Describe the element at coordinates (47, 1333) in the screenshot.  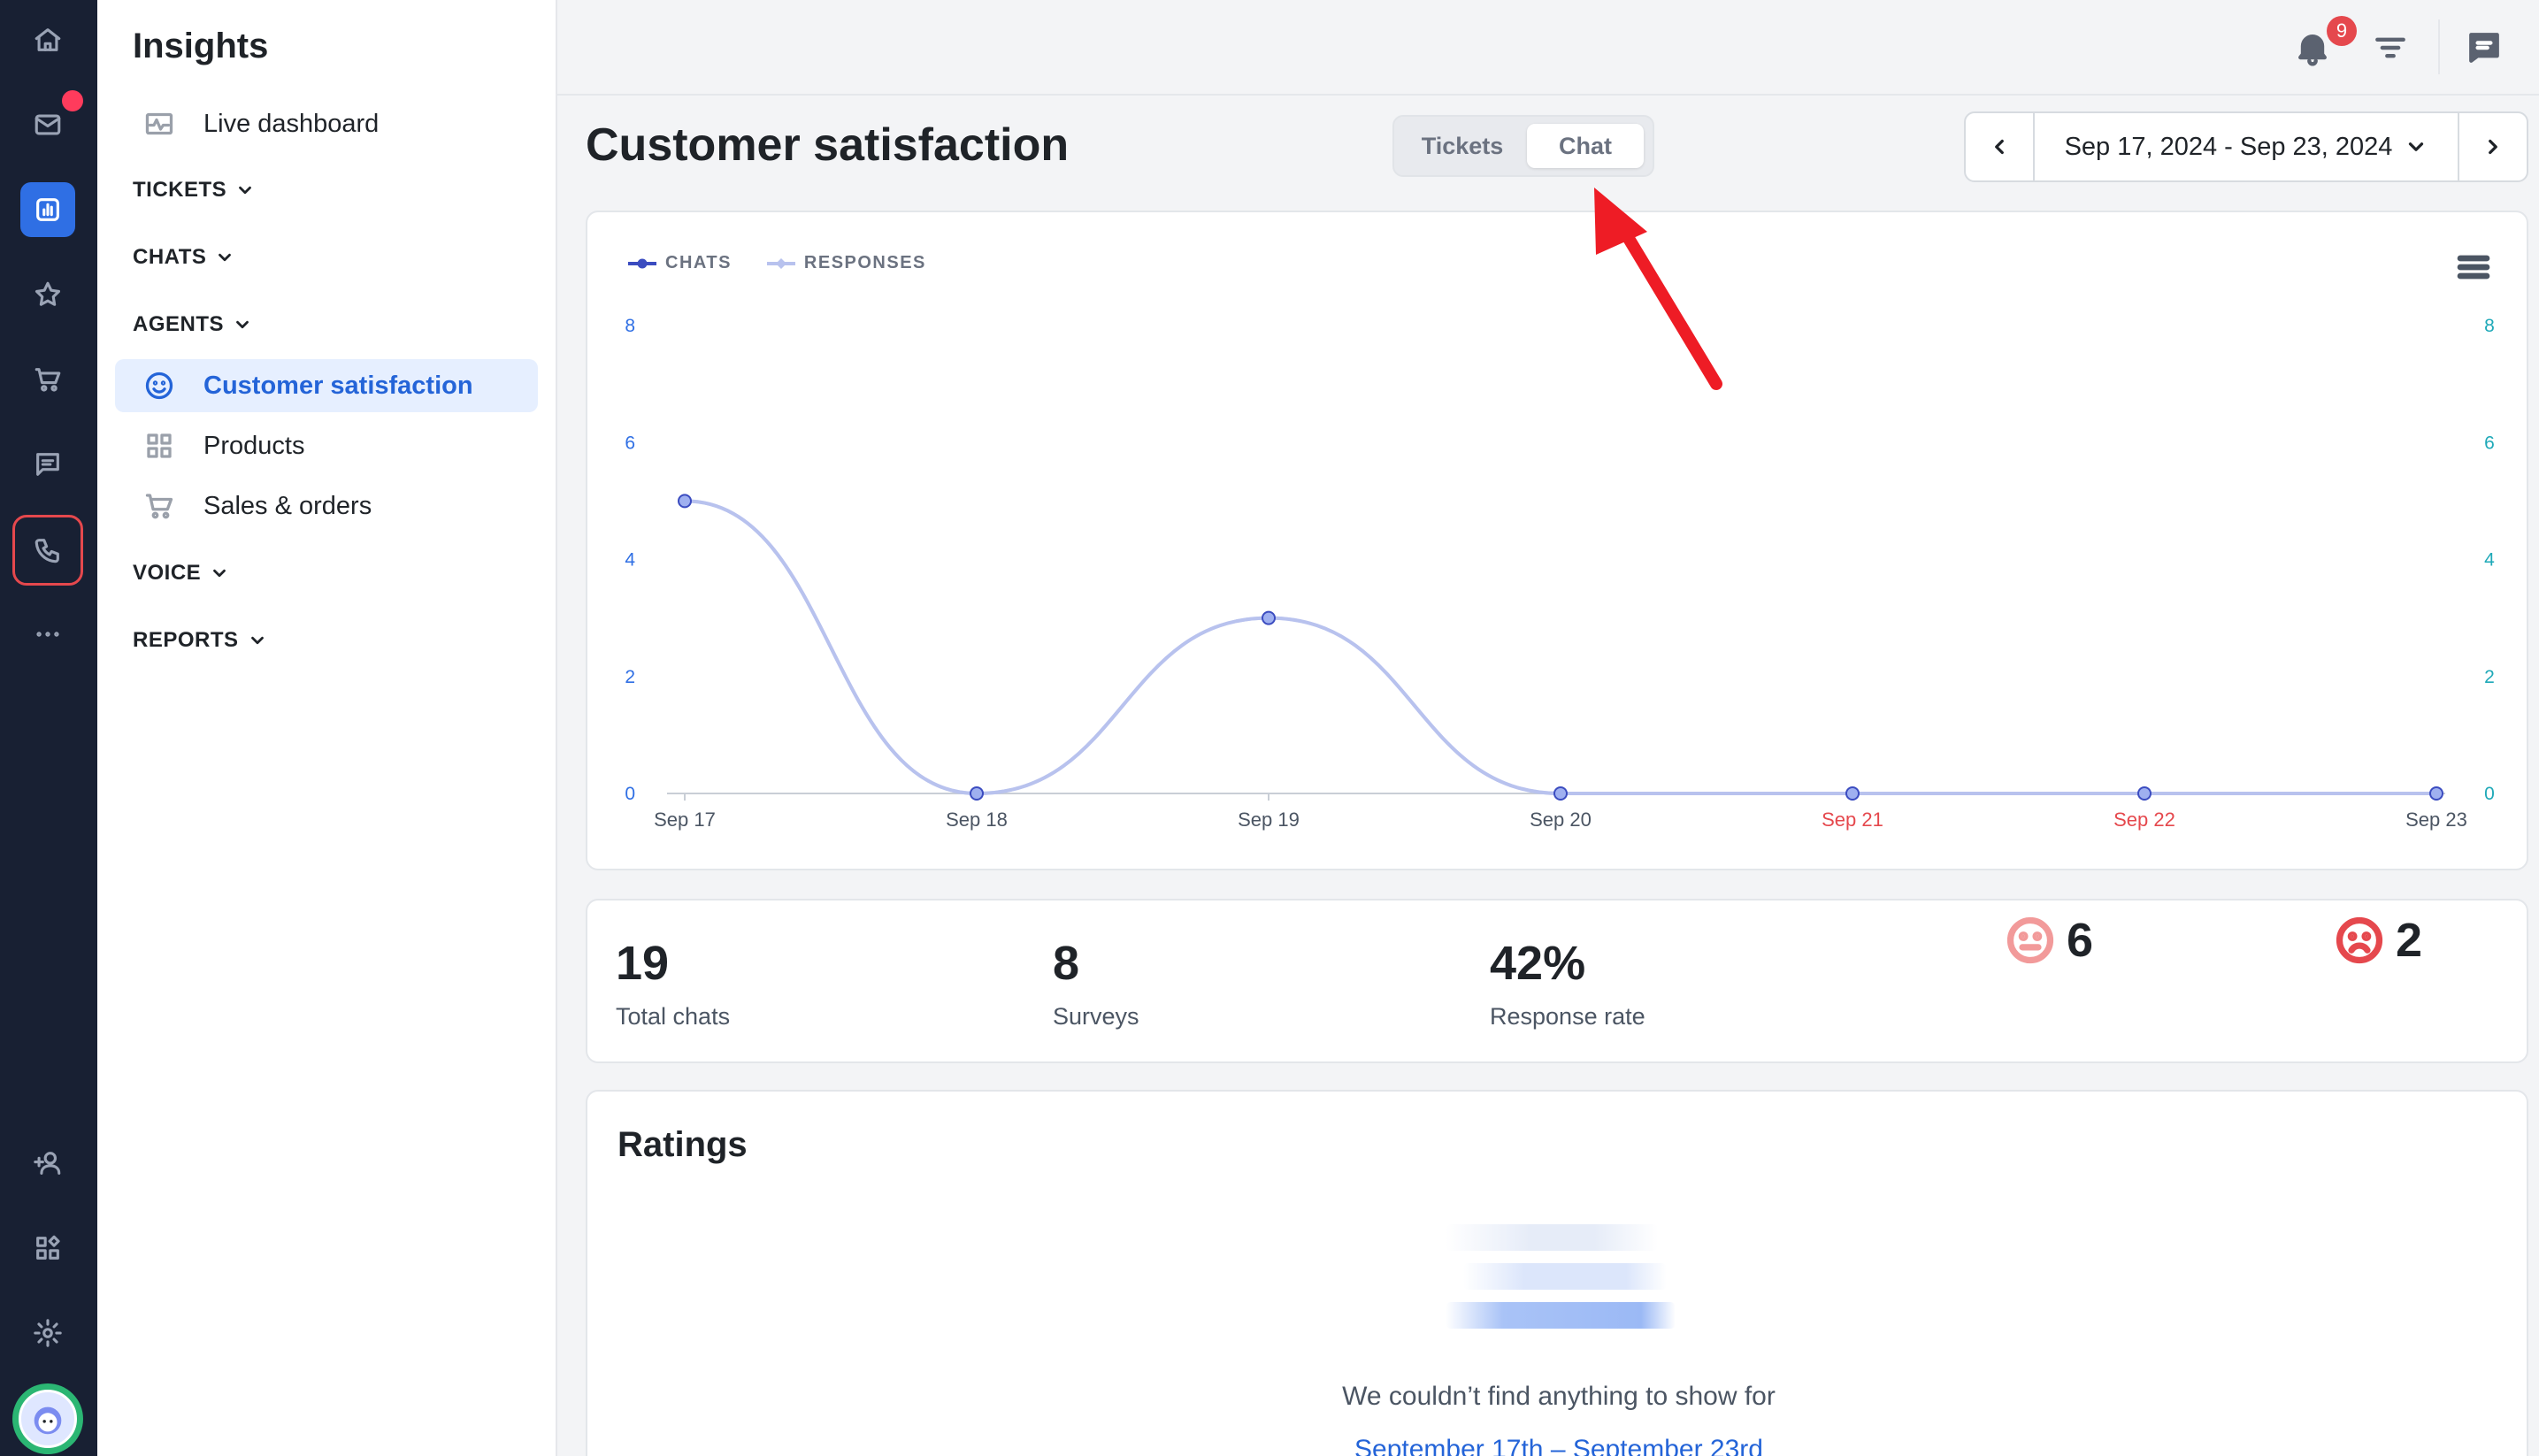
I see `gear-icon` at that location.